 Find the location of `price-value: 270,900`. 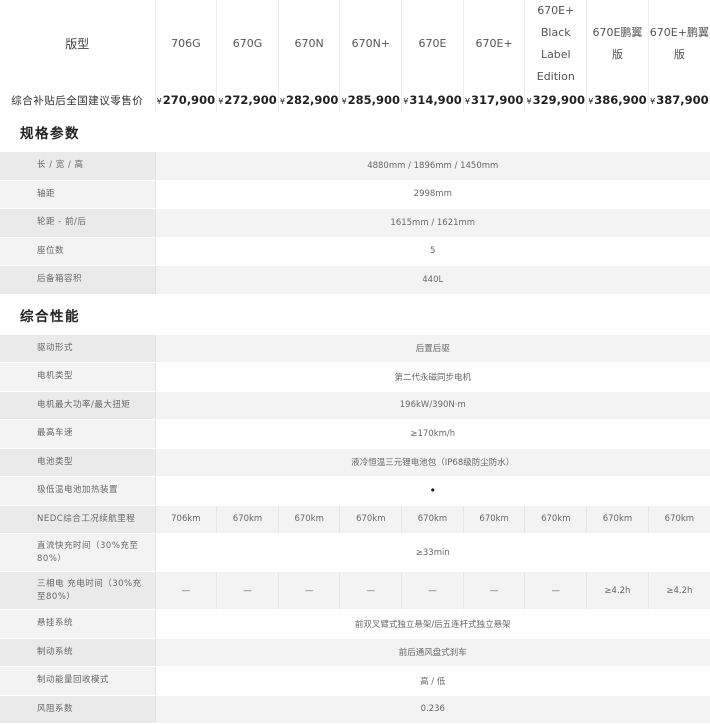

price-value: 270,900 is located at coordinates (189, 100).